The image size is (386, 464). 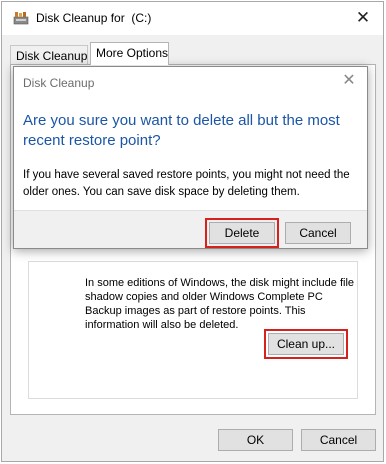 I want to click on close-icon: ✕, so click(x=363, y=18).